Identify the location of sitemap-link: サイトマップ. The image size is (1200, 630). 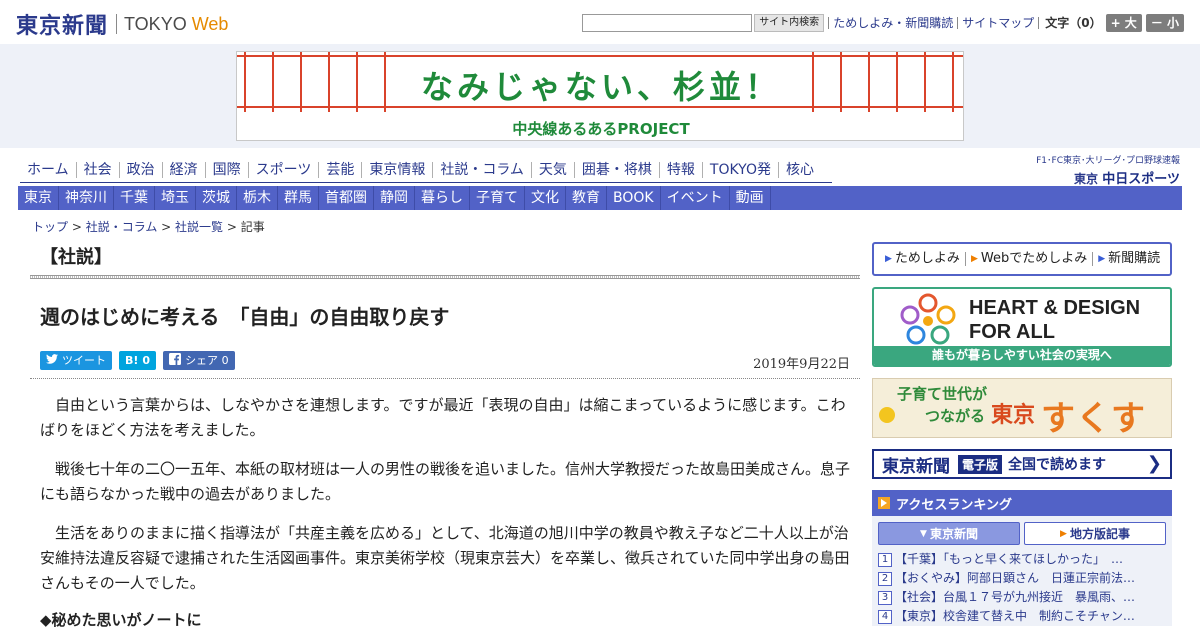
(995, 23).